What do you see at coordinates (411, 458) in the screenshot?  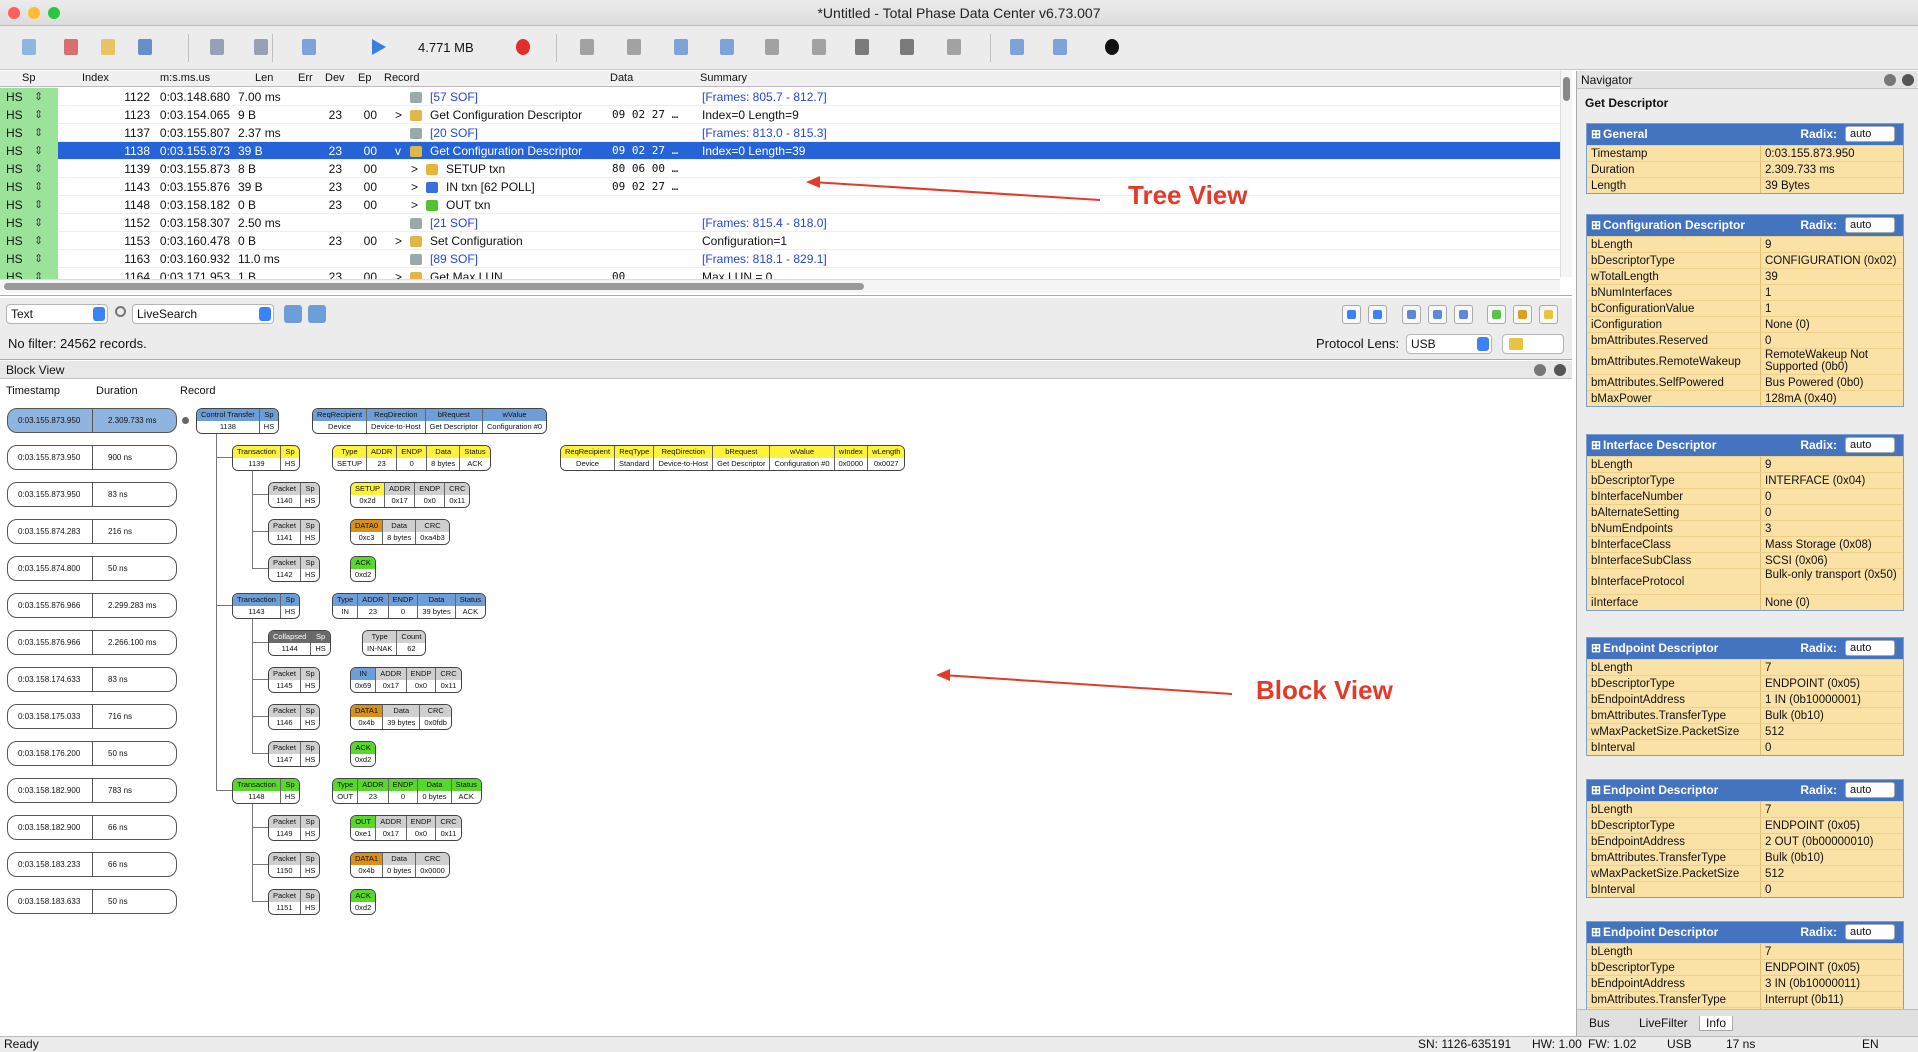 I see `protocol-block: Type SETUP ADDR 23 ENDP 0 Data 8 bytes Status ACK` at bounding box center [411, 458].